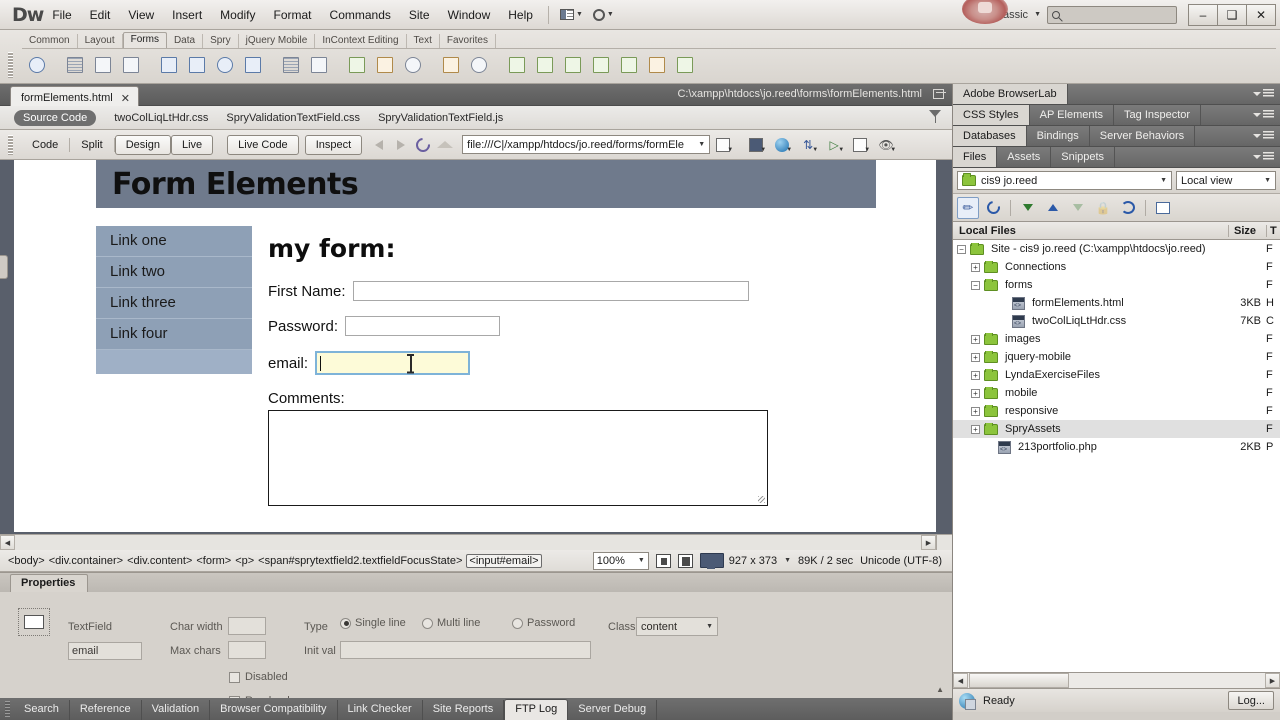 Image resolution: width=1280 pixels, height=720 pixels. What do you see at coordinates (756, 145) in the screenshot?
I see `multiscreen-icon: ▼` at bounding box center [756, 145].